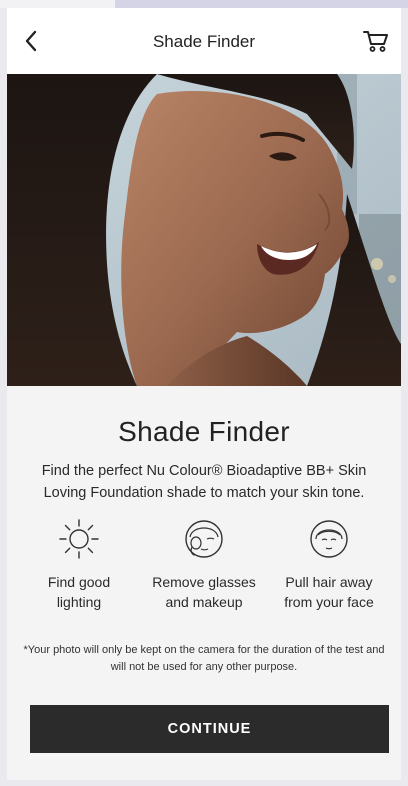 The image size is (408, 786). Describe the element at coordinates (209, 729) in the screenshot. I see `continue-button: CONTINUE` at that location.